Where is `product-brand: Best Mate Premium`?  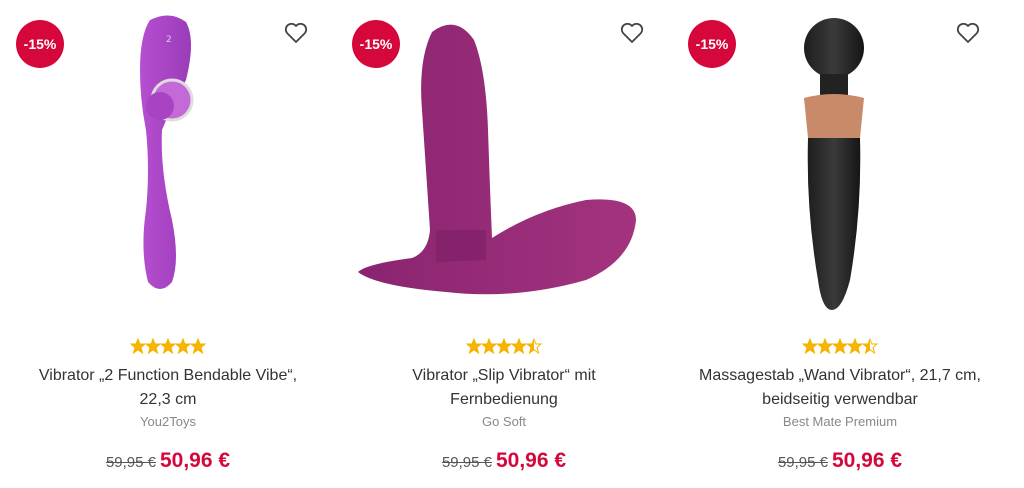
product-brand: Best Mate Premium is located at coordinates (840, 421).